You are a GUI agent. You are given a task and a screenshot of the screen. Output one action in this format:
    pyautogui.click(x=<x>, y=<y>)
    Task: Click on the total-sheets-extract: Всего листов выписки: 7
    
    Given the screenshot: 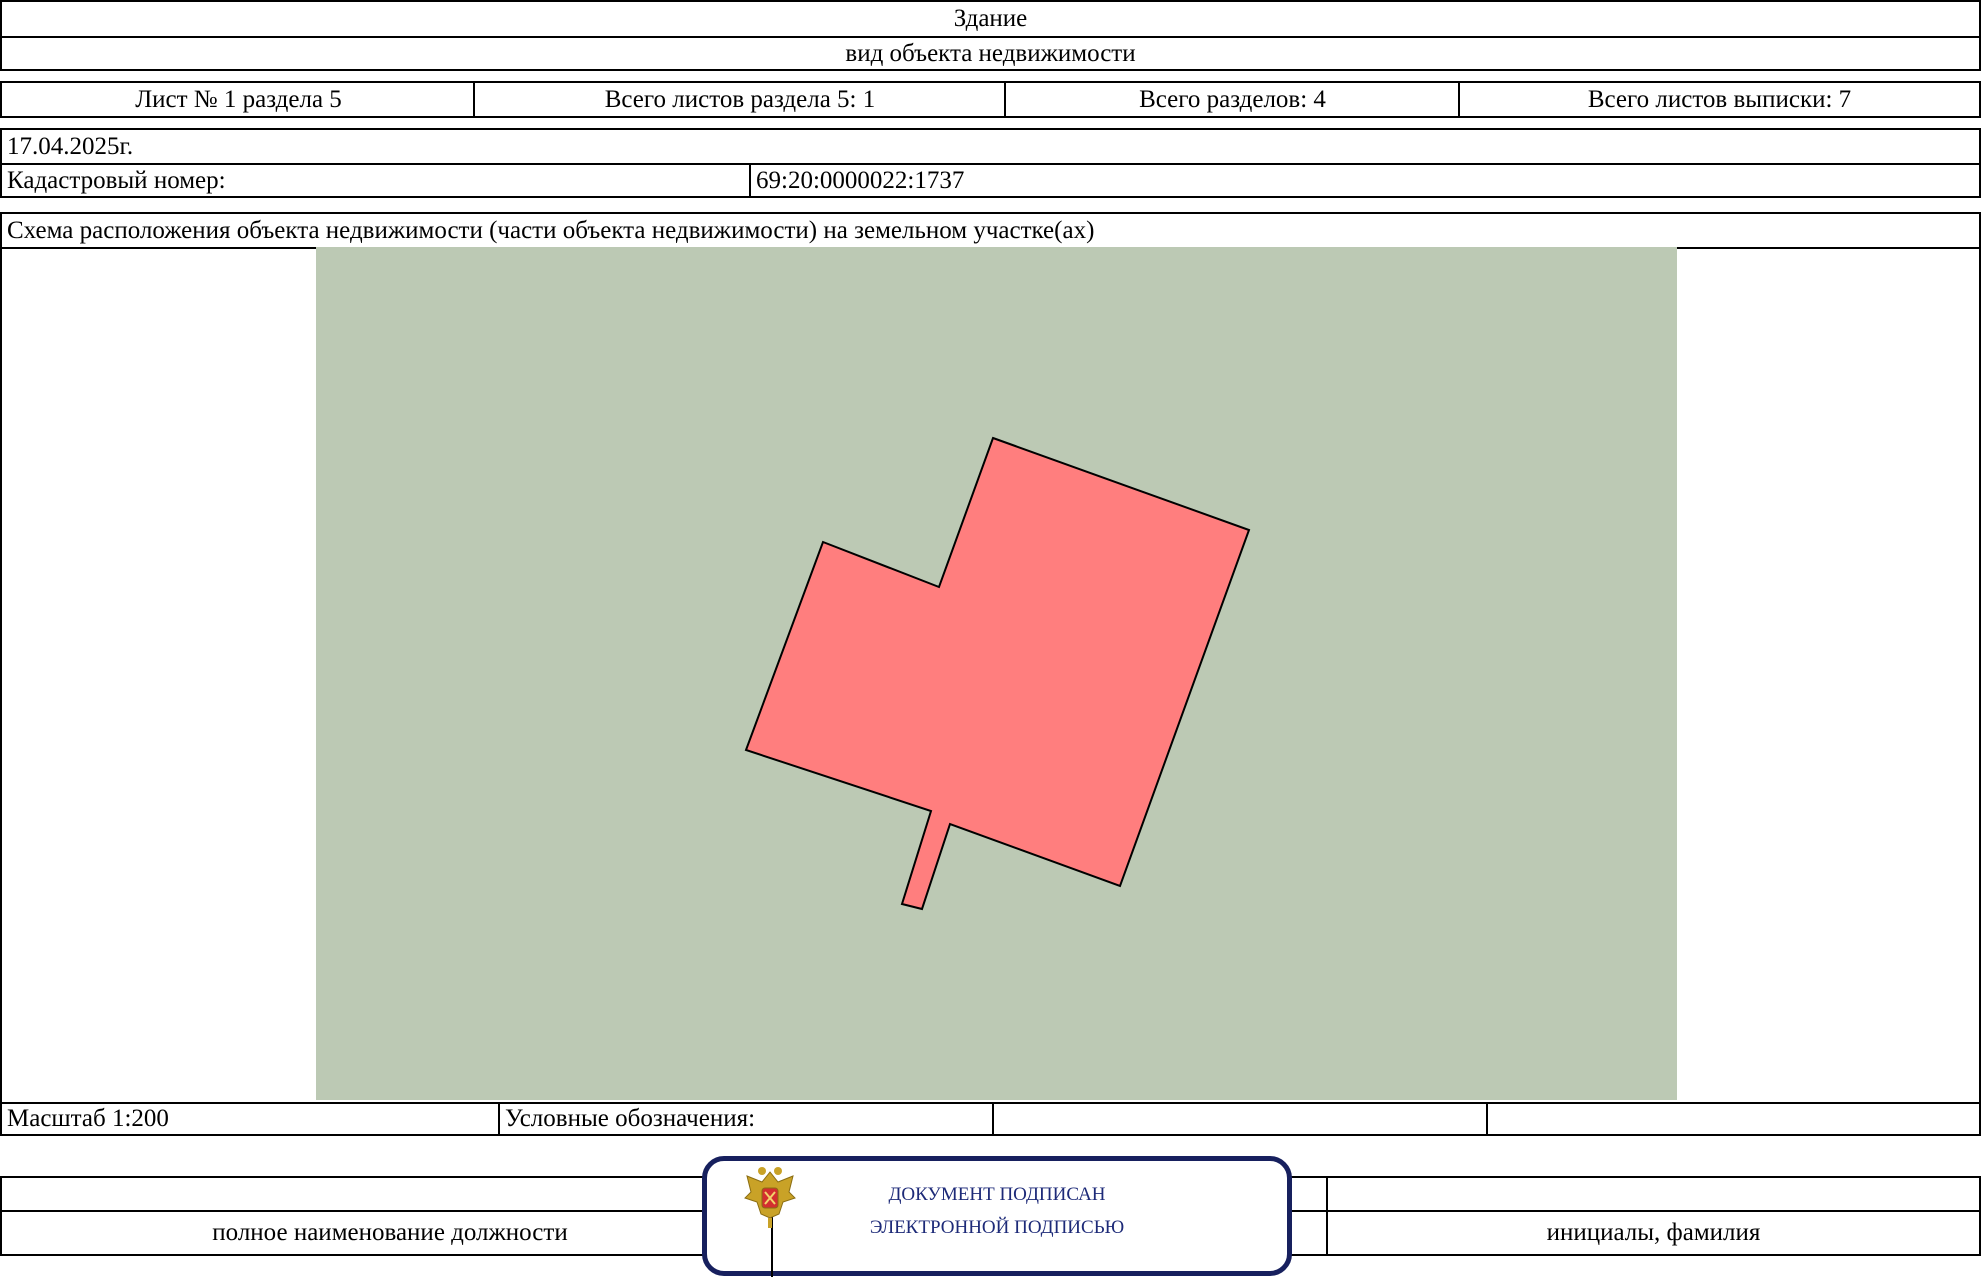 What is the action you would take?
    pyautogui.click(x=1719, y=99)
    